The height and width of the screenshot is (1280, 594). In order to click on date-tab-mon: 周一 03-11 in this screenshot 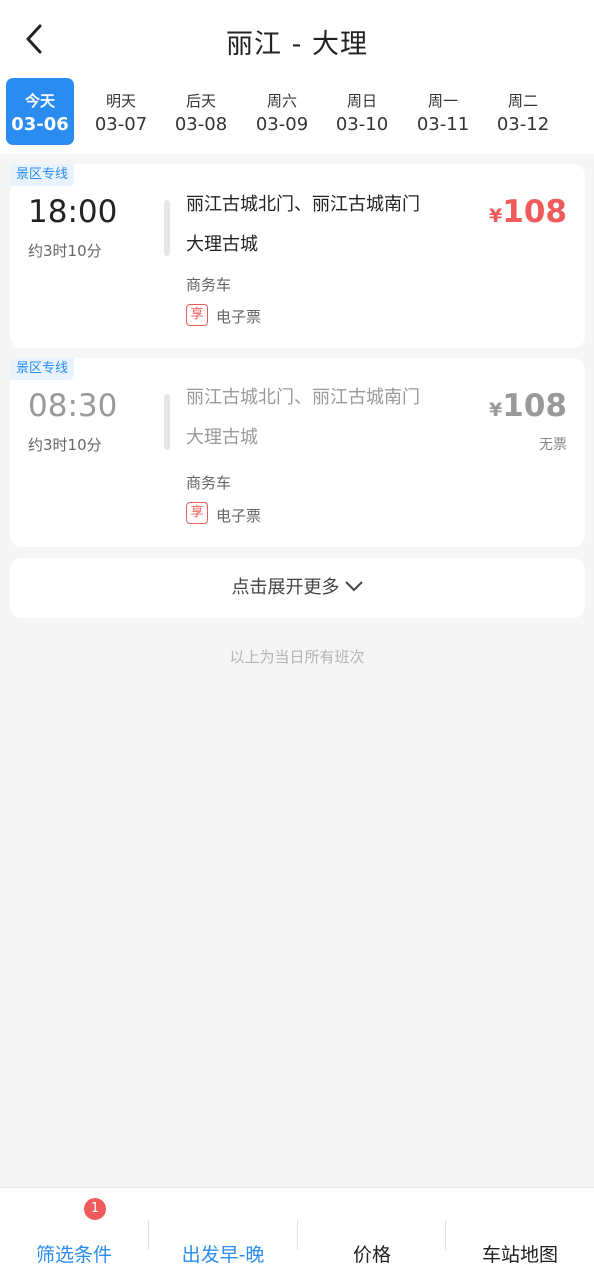, I will do `click(443, 111)`.